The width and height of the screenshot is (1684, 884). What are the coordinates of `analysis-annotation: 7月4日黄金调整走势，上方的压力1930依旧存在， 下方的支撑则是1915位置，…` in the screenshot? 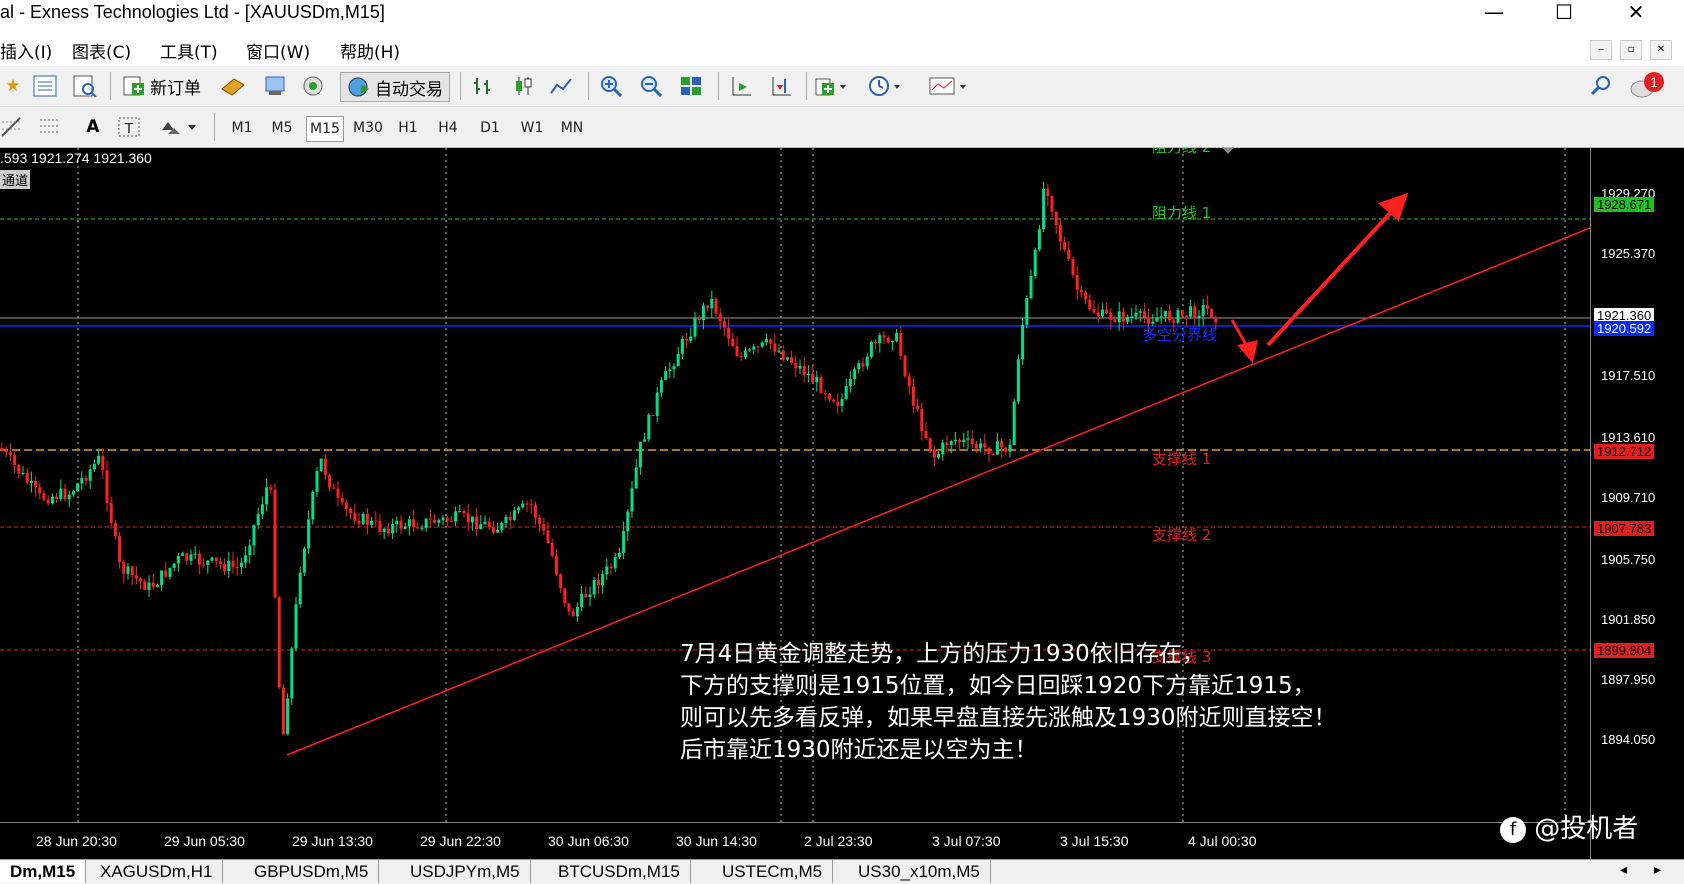 It's located at (1008, 702).